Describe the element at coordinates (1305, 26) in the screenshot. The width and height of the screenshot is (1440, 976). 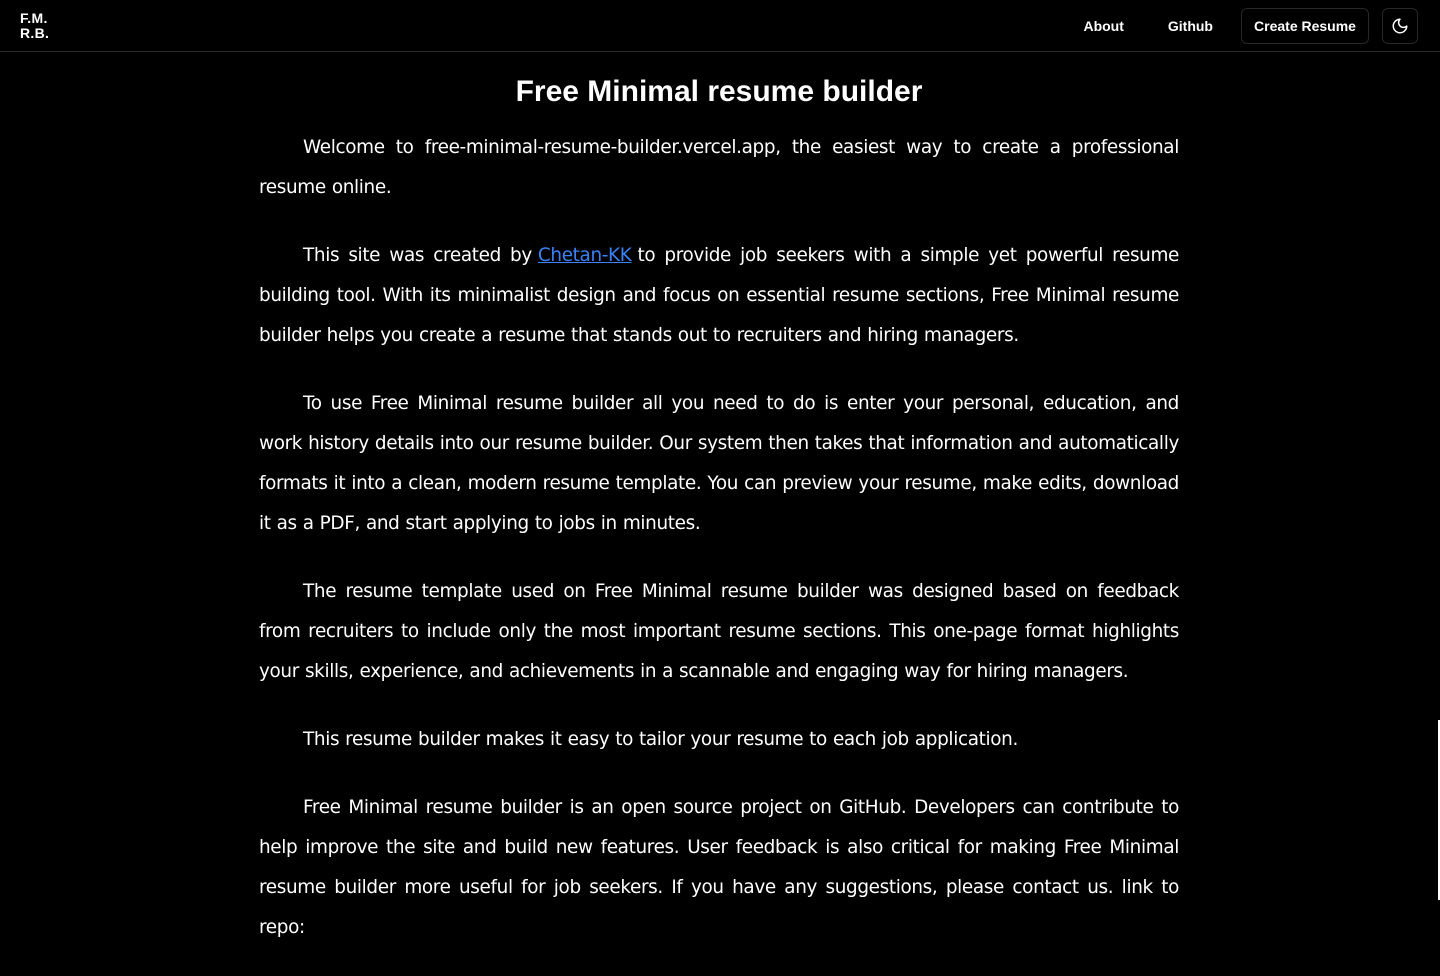
I see `create-resume-button: Create Resume` at that location.